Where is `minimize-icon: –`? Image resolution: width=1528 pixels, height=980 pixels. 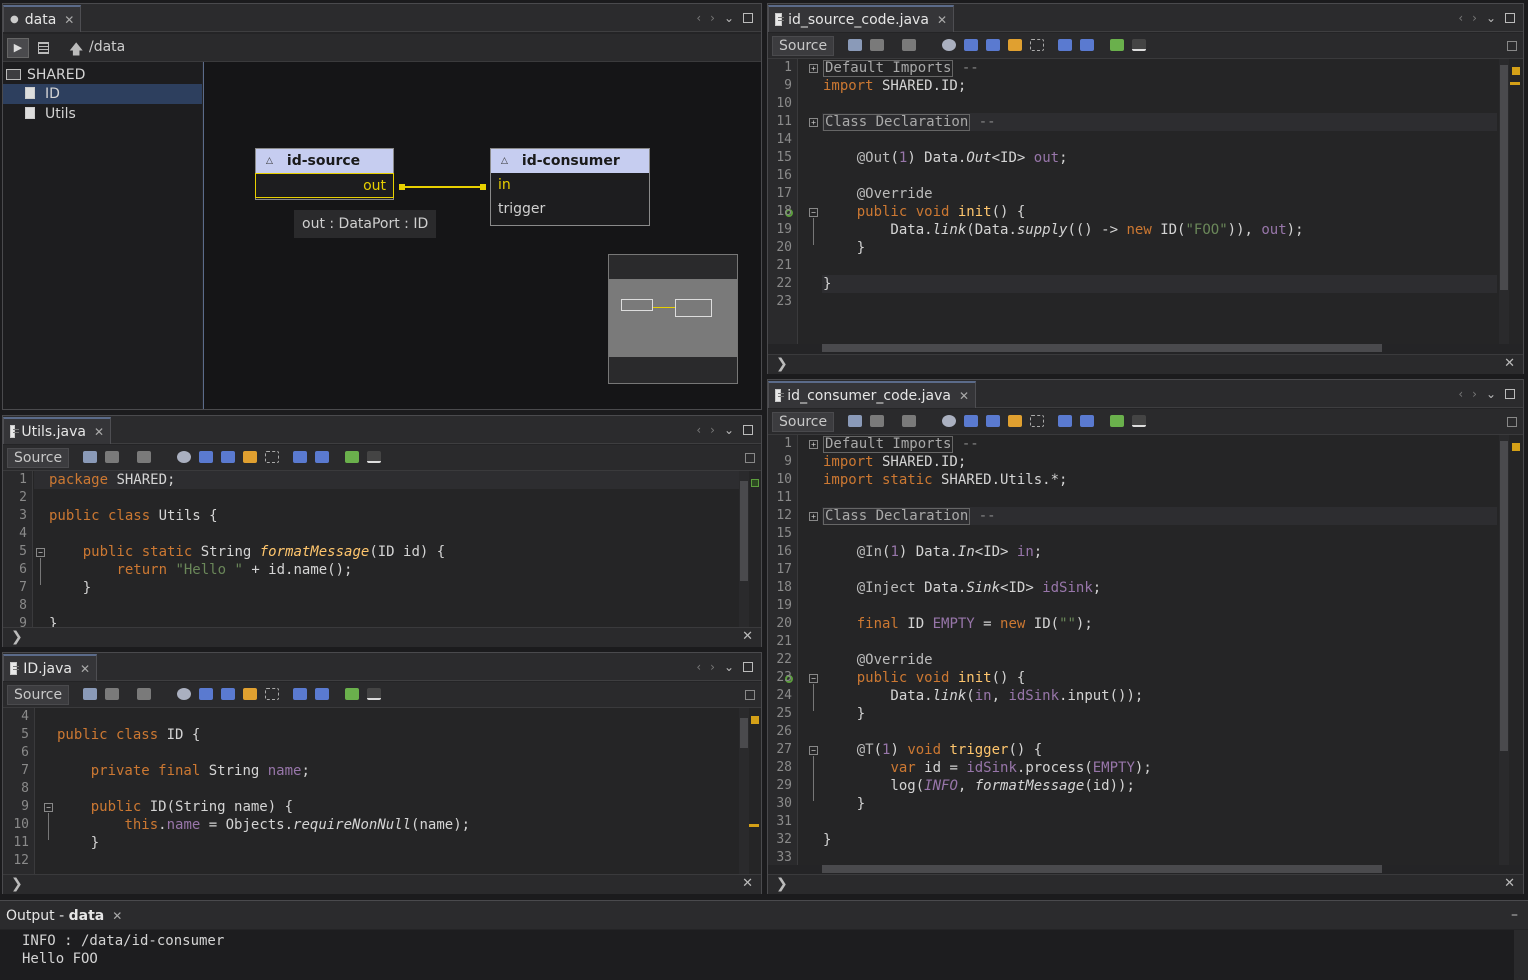
minimize-icon: – is located at coordinates (1514, 915).